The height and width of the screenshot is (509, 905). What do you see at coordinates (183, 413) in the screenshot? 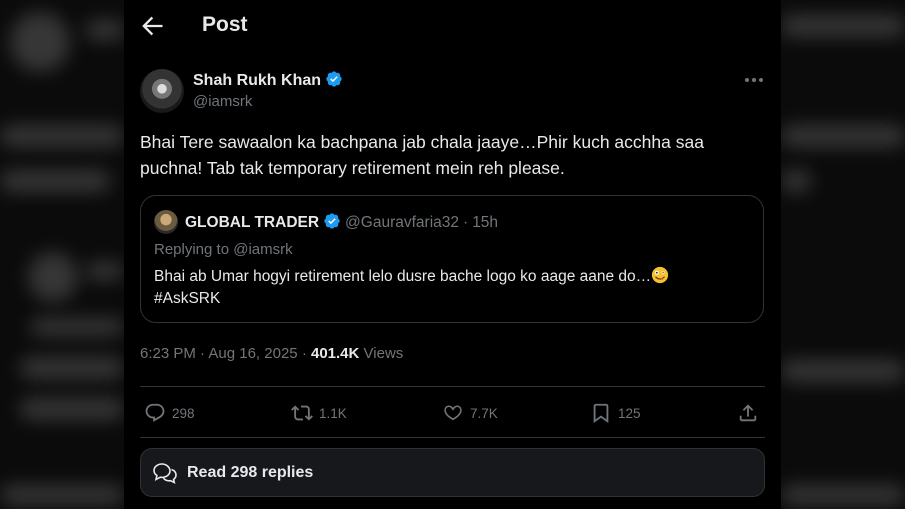
I see `reply-count: 298` at bounding box center [183, 413].